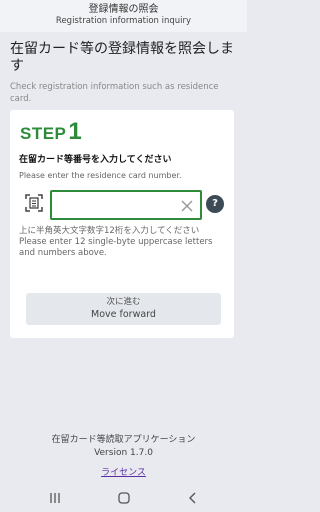  What do you see at coordinates (123, 21) in the screenshot?
I see `header-subtitle: Registration information inquiry` at bounding box center [123, 21].